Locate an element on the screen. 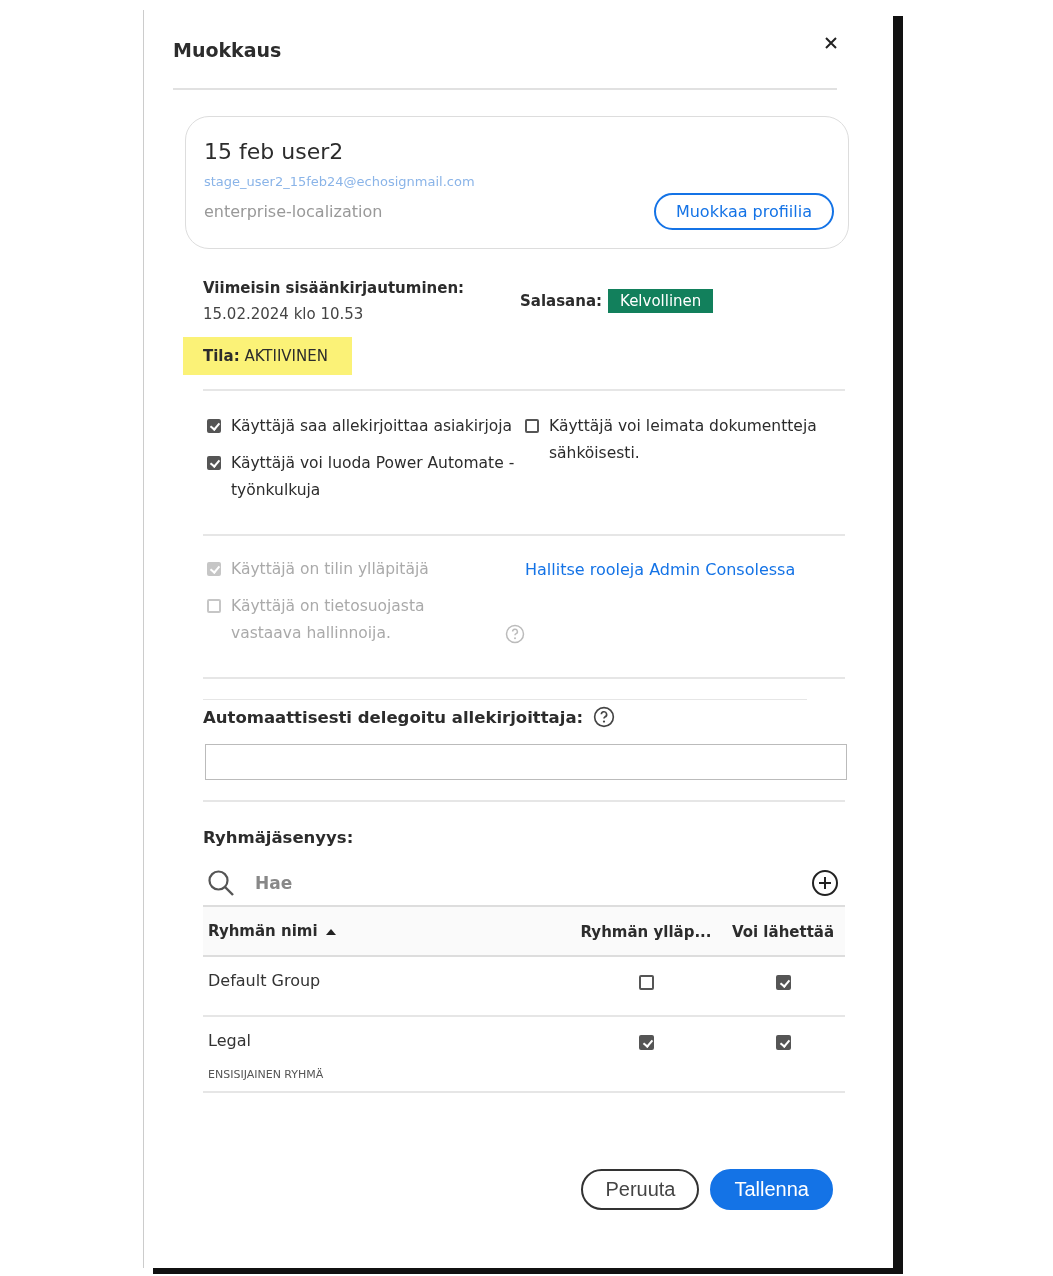 This screenshot has width=1053, height=1276. column-header: Voi lähettää is located at coordinates (783, 931).